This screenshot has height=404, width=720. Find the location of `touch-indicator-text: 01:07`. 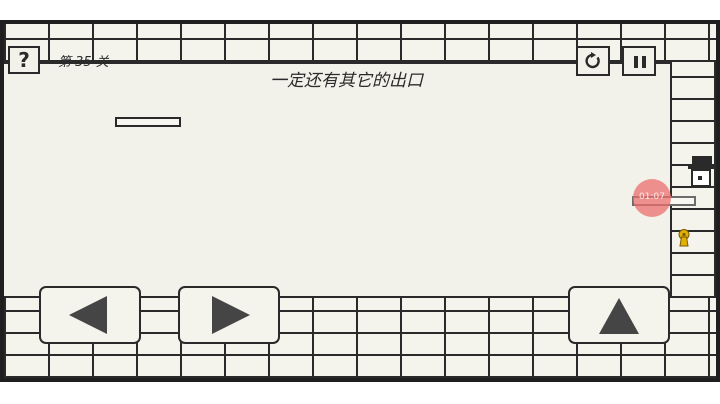

touch-indicator-text: 01:07 is located at coordinates (652, 197).